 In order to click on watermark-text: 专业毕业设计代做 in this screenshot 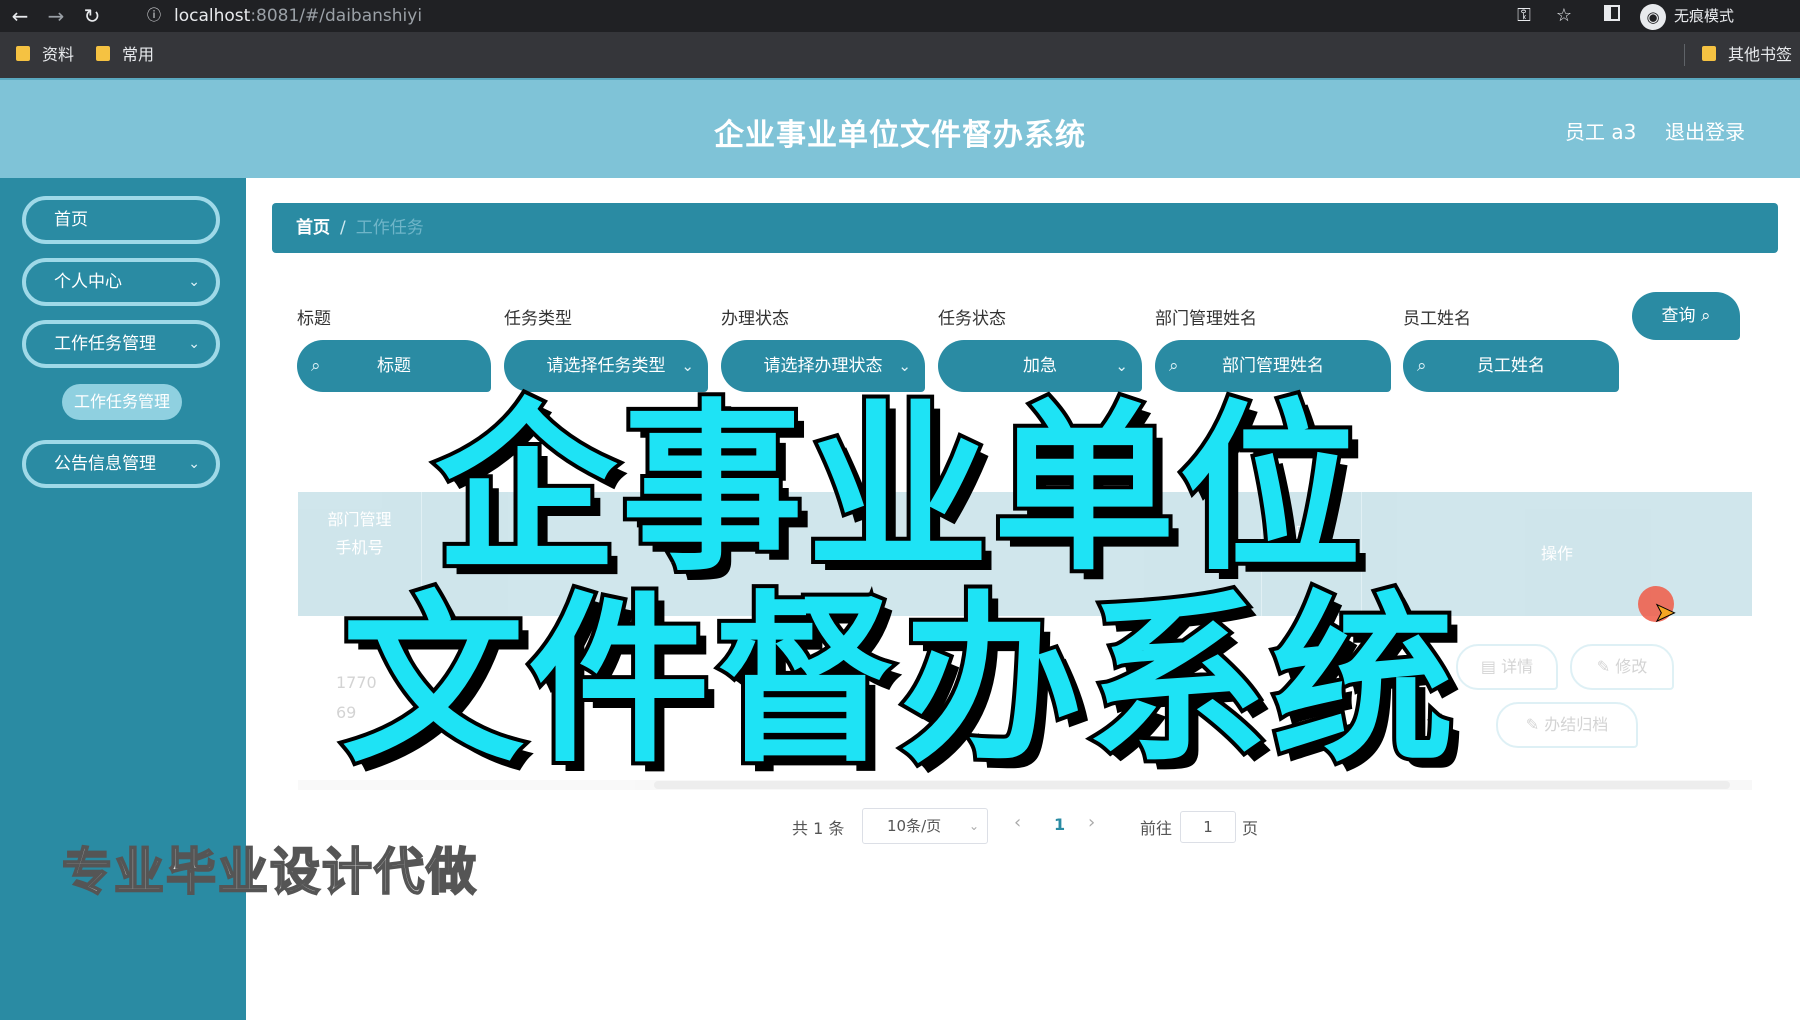, I will do `click(269, 872)`.